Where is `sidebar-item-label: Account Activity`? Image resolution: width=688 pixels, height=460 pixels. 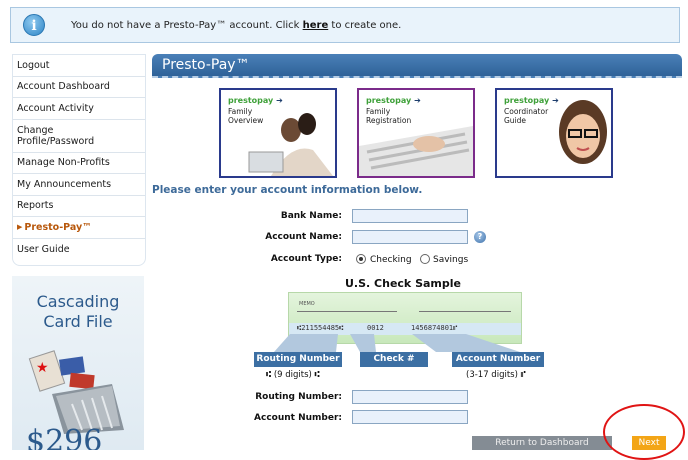
sidebar-item-label: Account Activity is located at coordinates (55, 108).